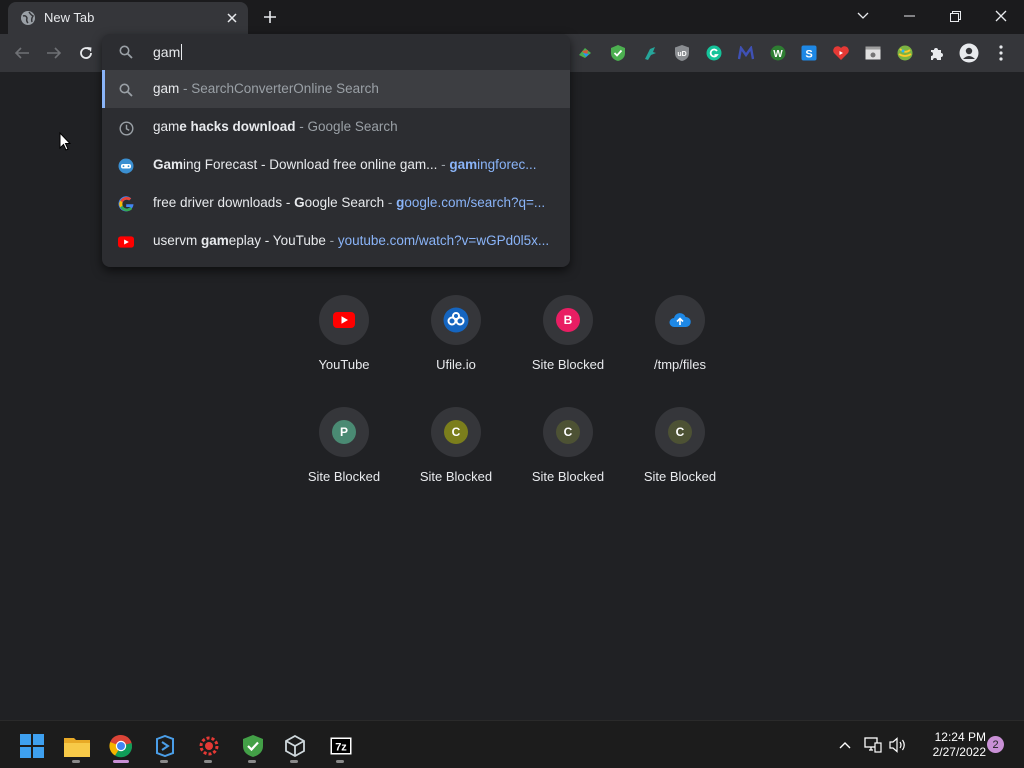 Image resolution: width=1024 pixels, height=768 pixels. Describe the element at coordinates (126, 204) in the screenshot. I see `google-icon` at that location.